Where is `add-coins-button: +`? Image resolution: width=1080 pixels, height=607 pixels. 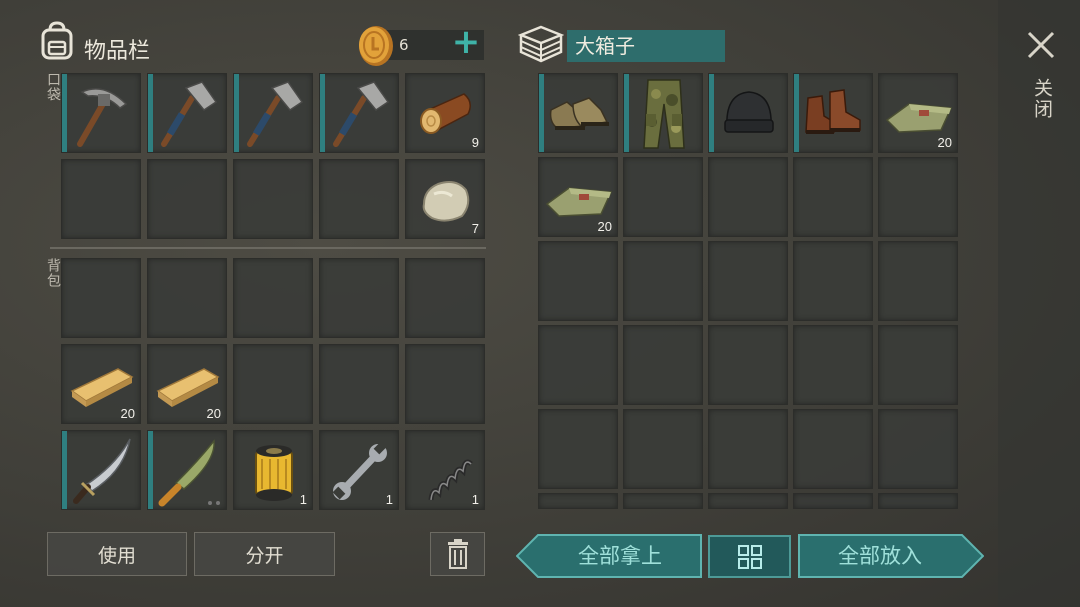 add-coins-button: + is located at coordinates (466, 42).